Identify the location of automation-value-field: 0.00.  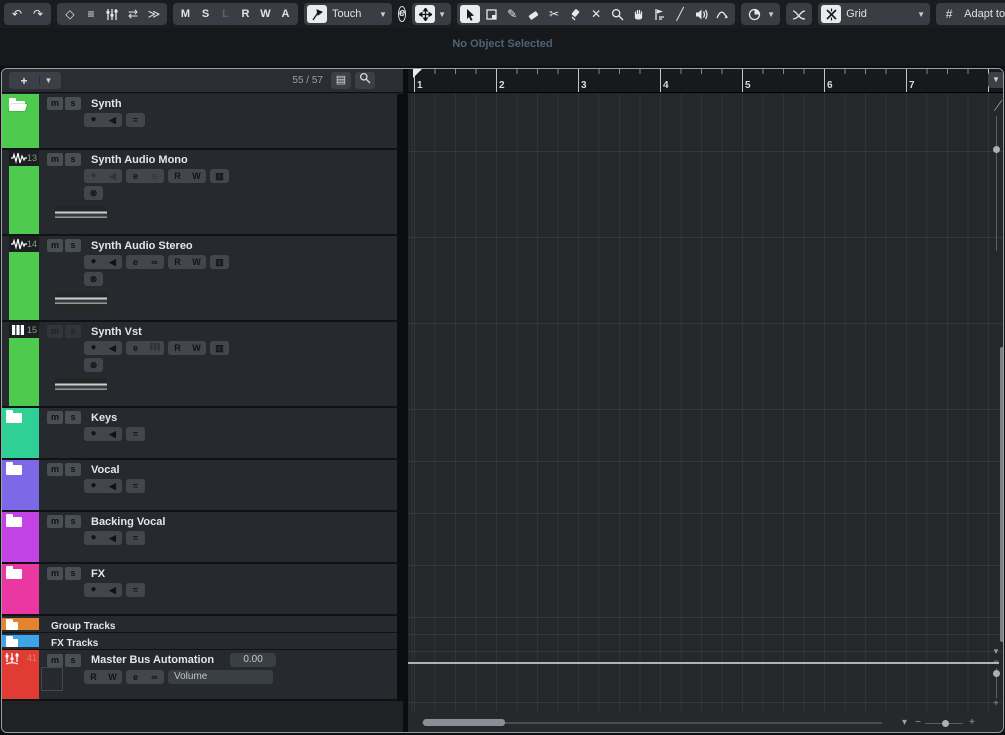
(253, 660).